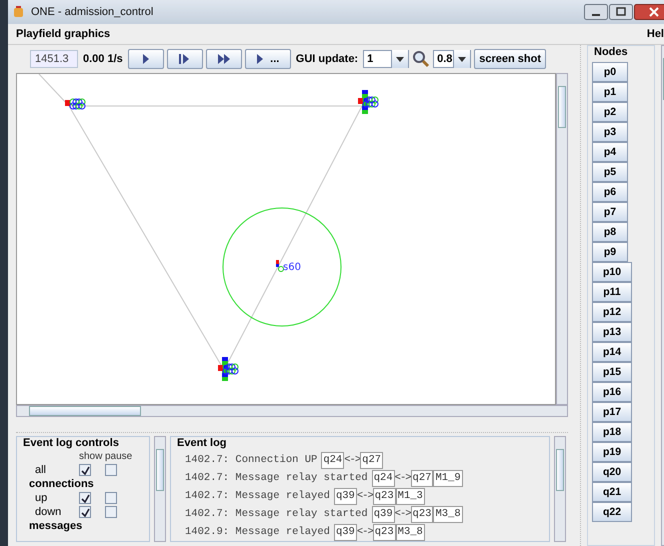  I want to click on node-button: p2, so click(610, 112).